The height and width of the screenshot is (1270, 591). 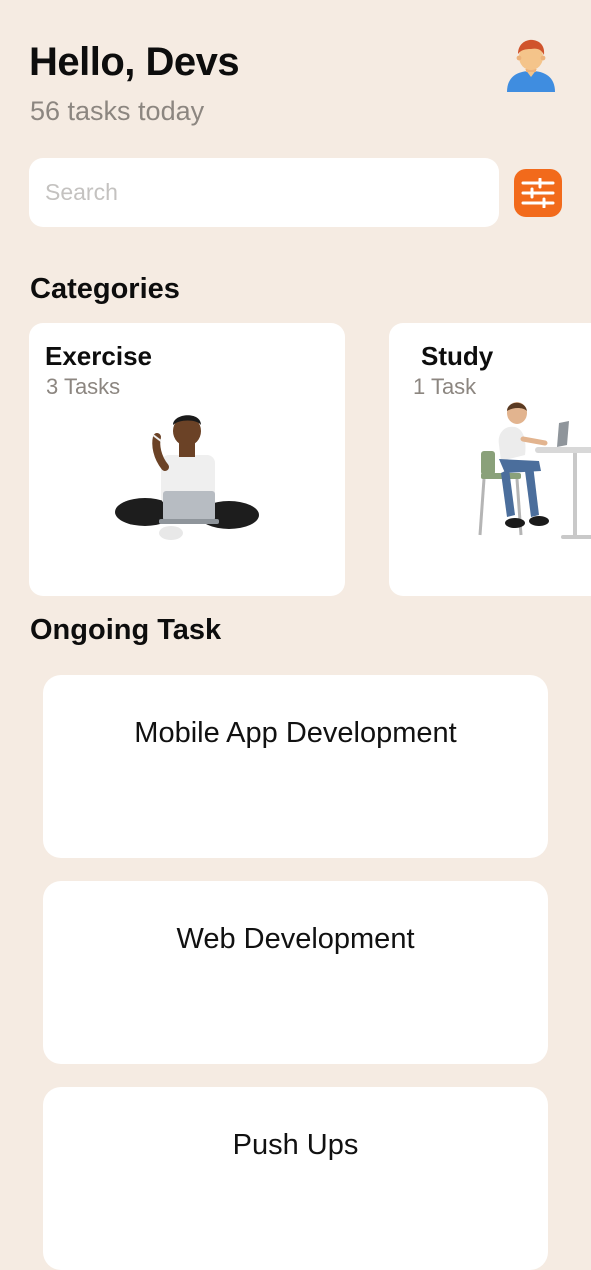 I want to click on person-avatar-icon, so click(x=531, y=65).